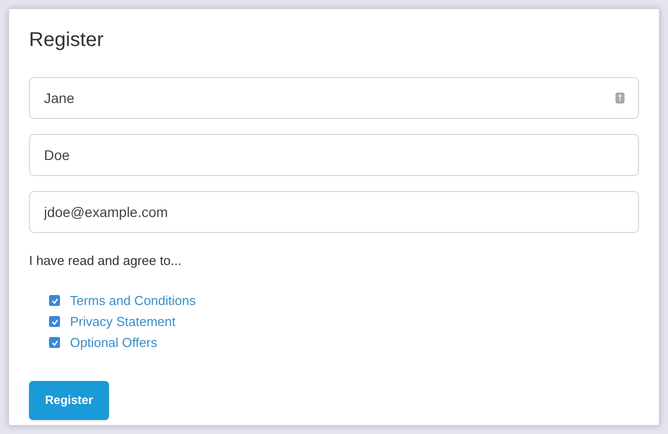 The image size is (668, 434). I want to click on form-title: Register, so click(66, 40).